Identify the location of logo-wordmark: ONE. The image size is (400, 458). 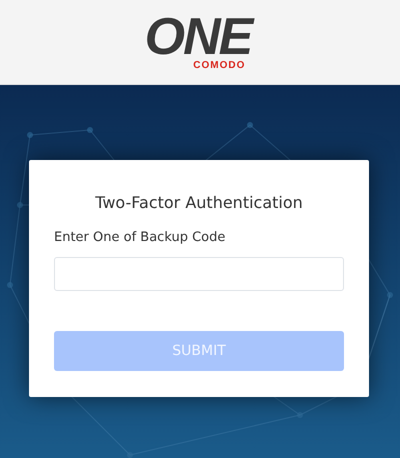
(198, 37).